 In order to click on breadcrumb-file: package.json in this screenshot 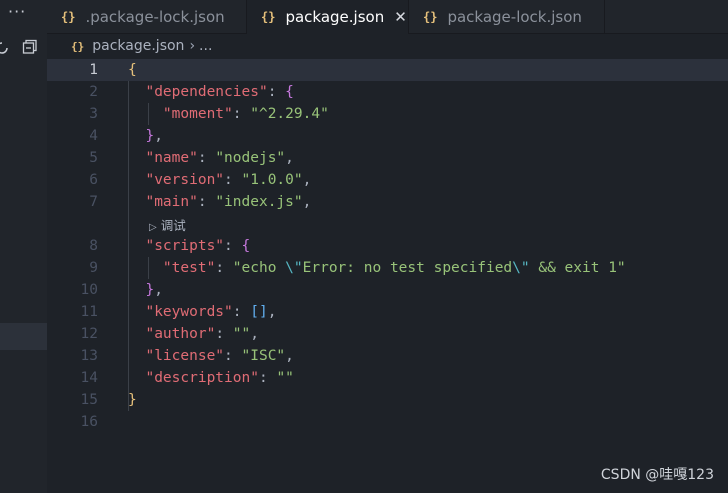, I will do `click(138, 46)`.